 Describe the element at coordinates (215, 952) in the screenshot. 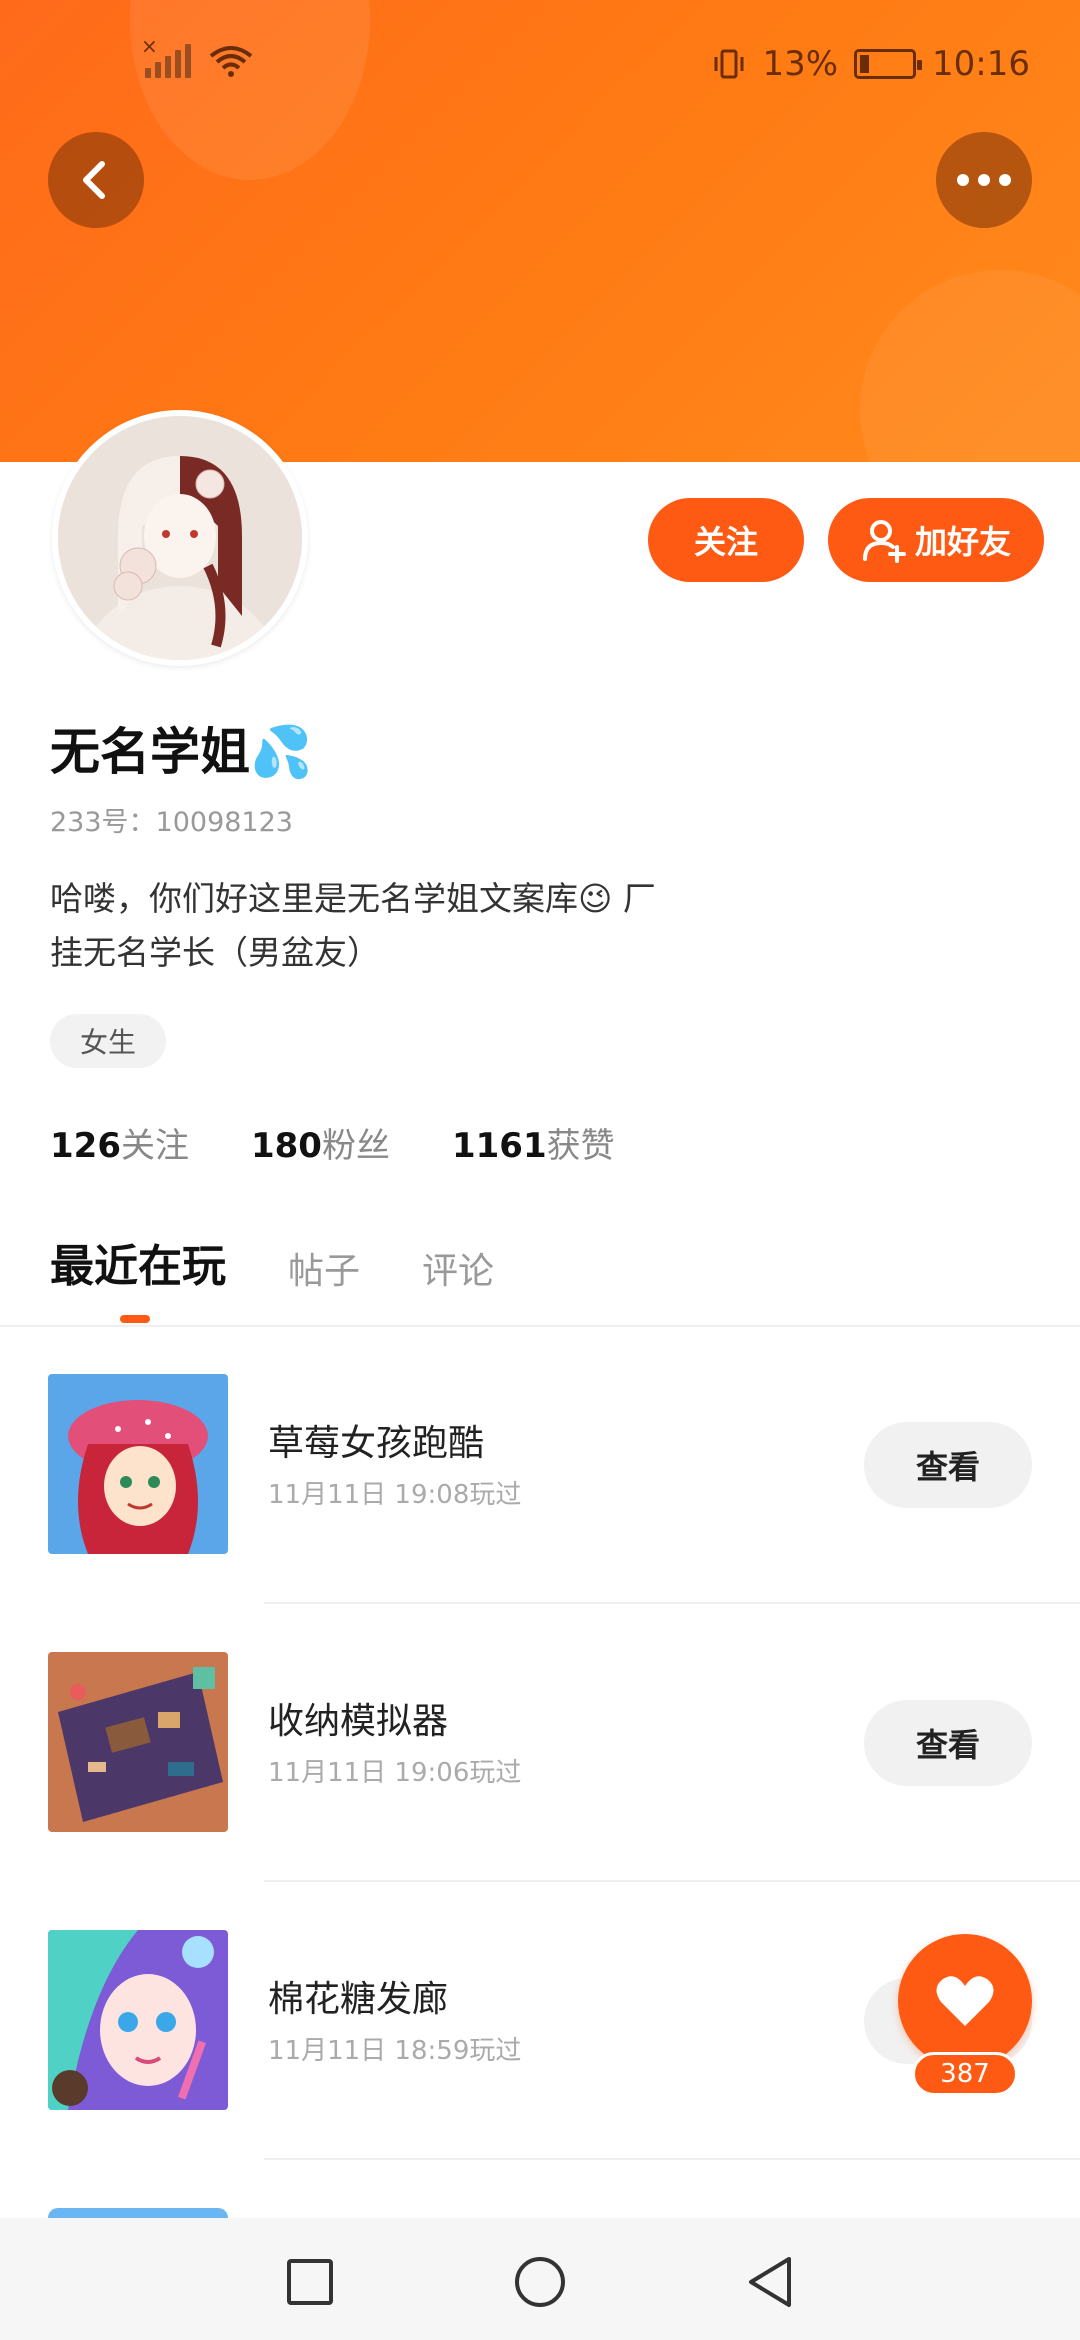

I see `bio-line: 挂无名学长（男盆友）` at that location.